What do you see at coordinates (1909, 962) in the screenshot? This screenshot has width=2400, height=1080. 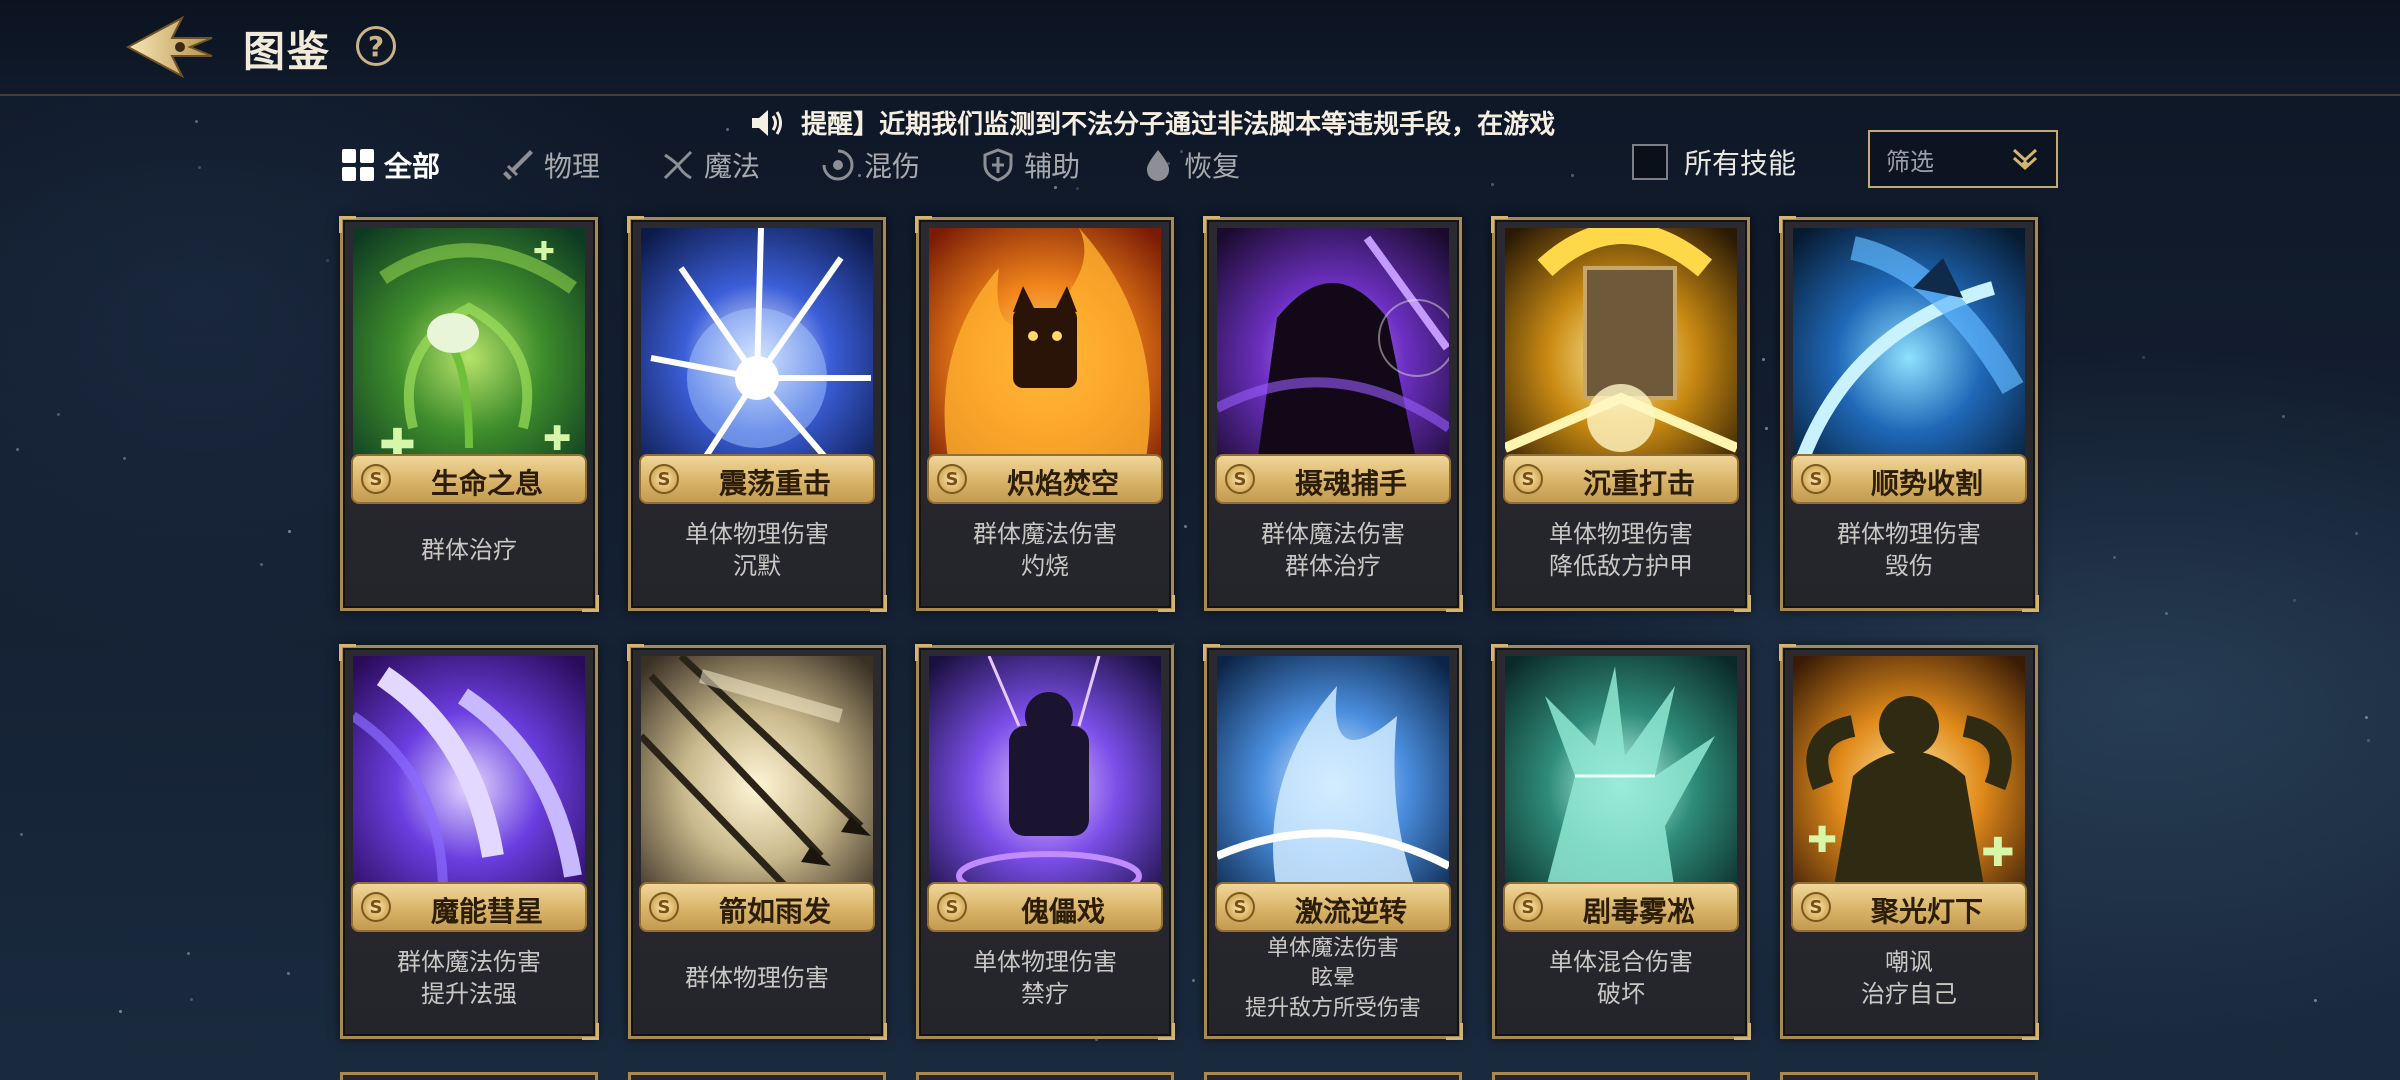 I see `skill-tag: 嘲讽` at bounding box center [1909, 962].